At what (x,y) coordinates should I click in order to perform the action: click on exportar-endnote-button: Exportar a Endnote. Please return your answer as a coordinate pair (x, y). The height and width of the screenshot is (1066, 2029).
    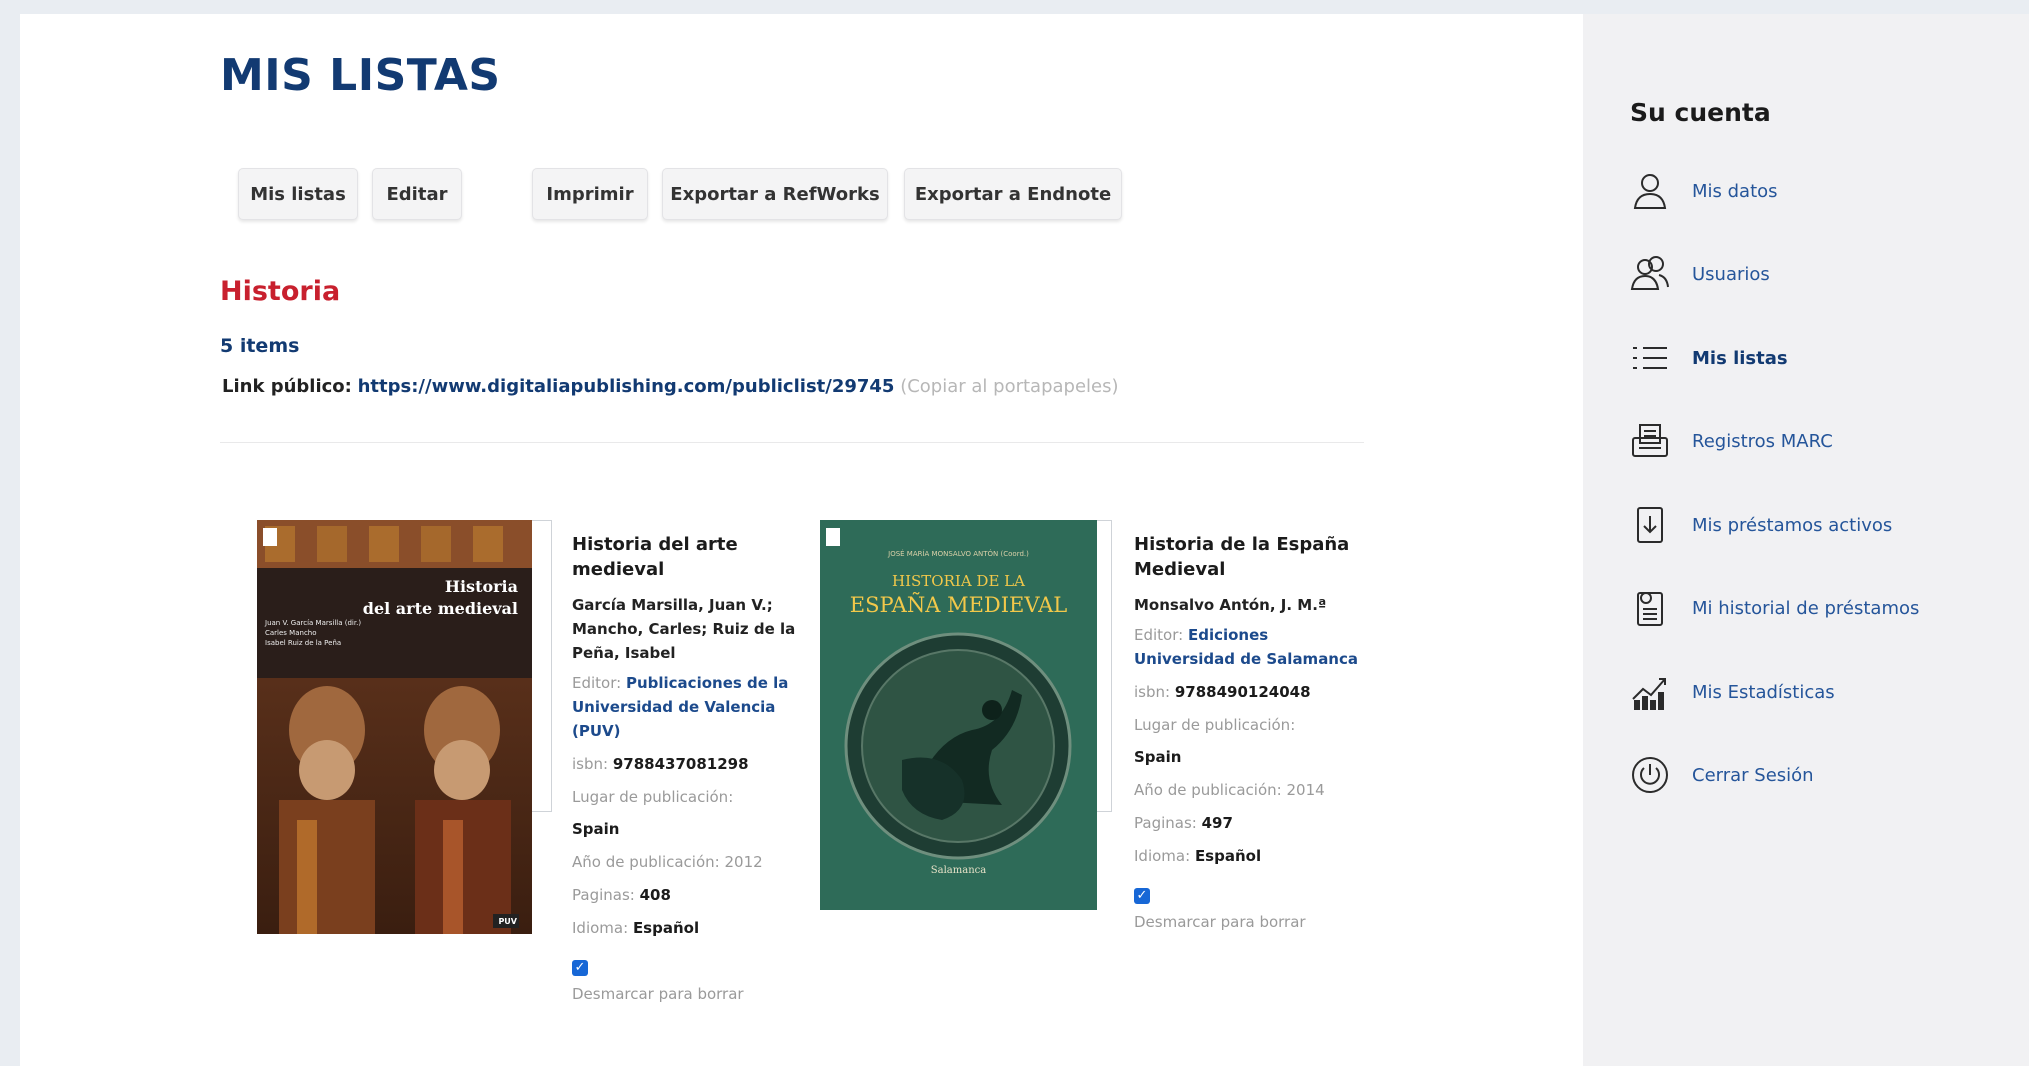
    Looking at the image, I should click on (1013, 194).